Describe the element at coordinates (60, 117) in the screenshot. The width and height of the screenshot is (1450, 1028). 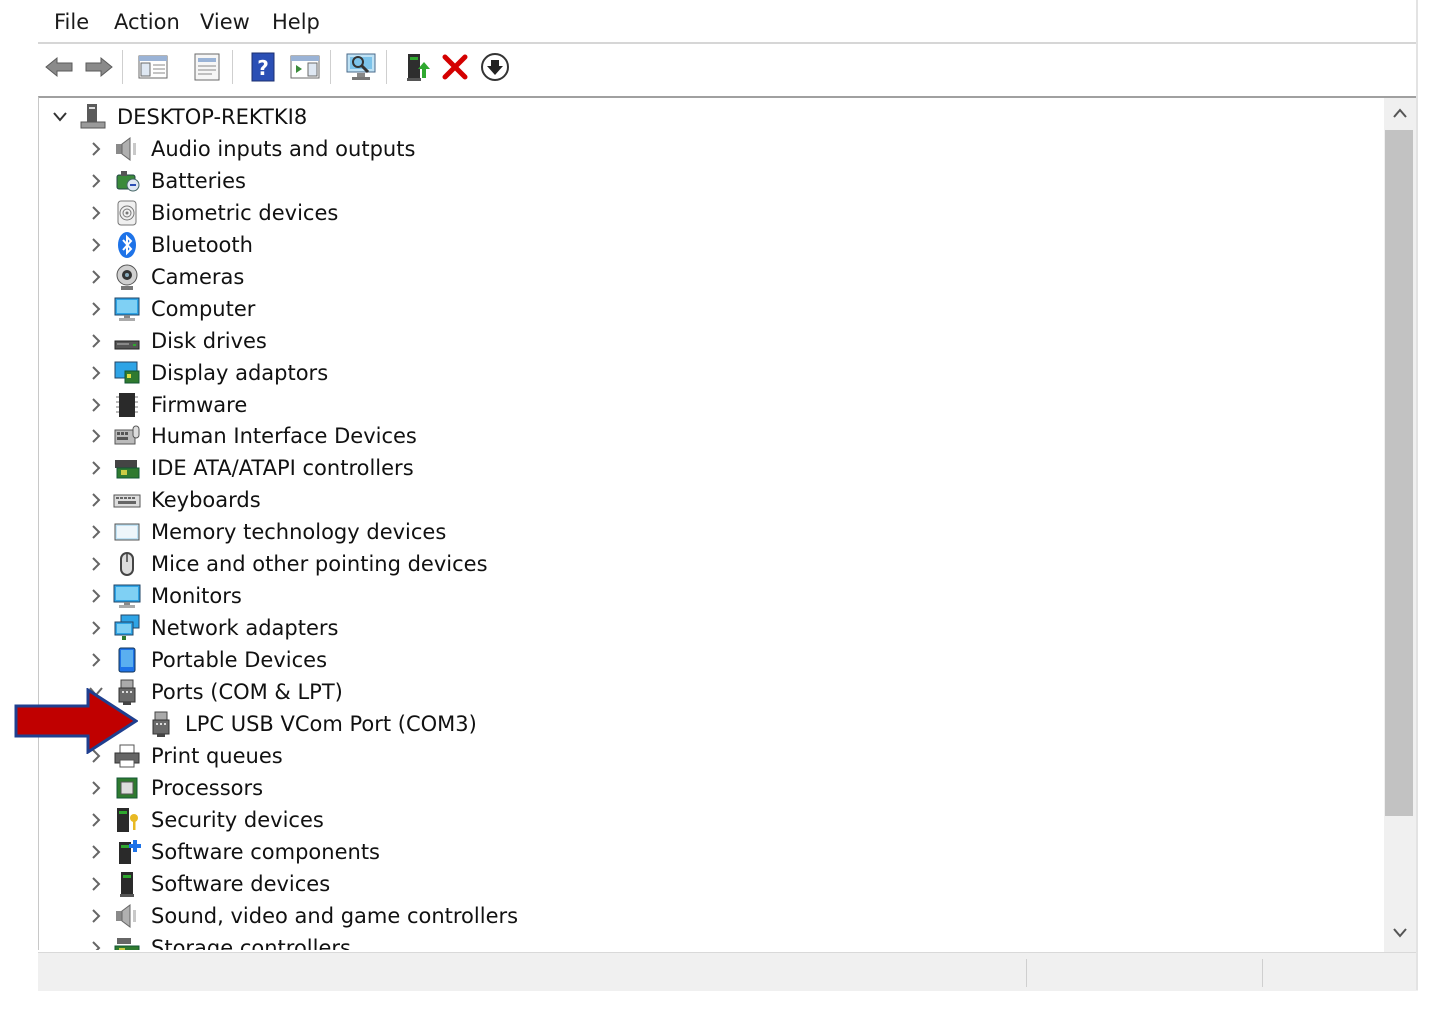
I see `chevron-down-icon` at that location.